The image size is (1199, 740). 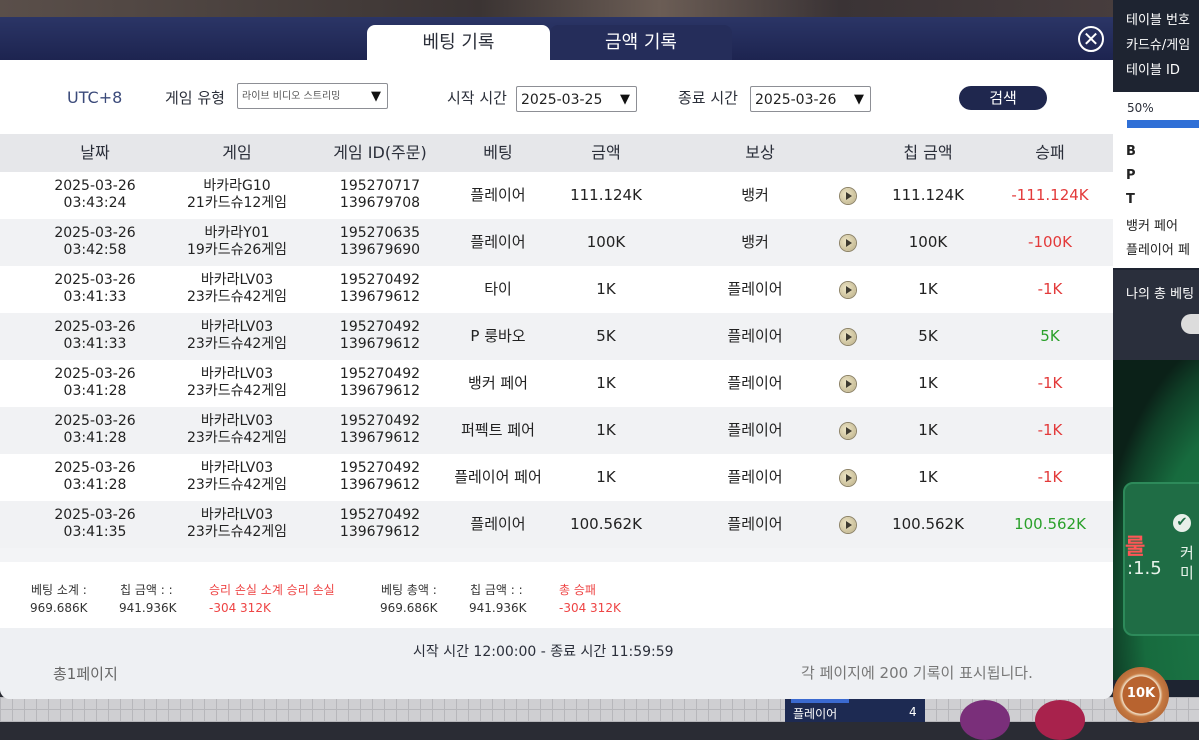 I want to click on cell-bet: 플레이어, so click(x=498, y=524).